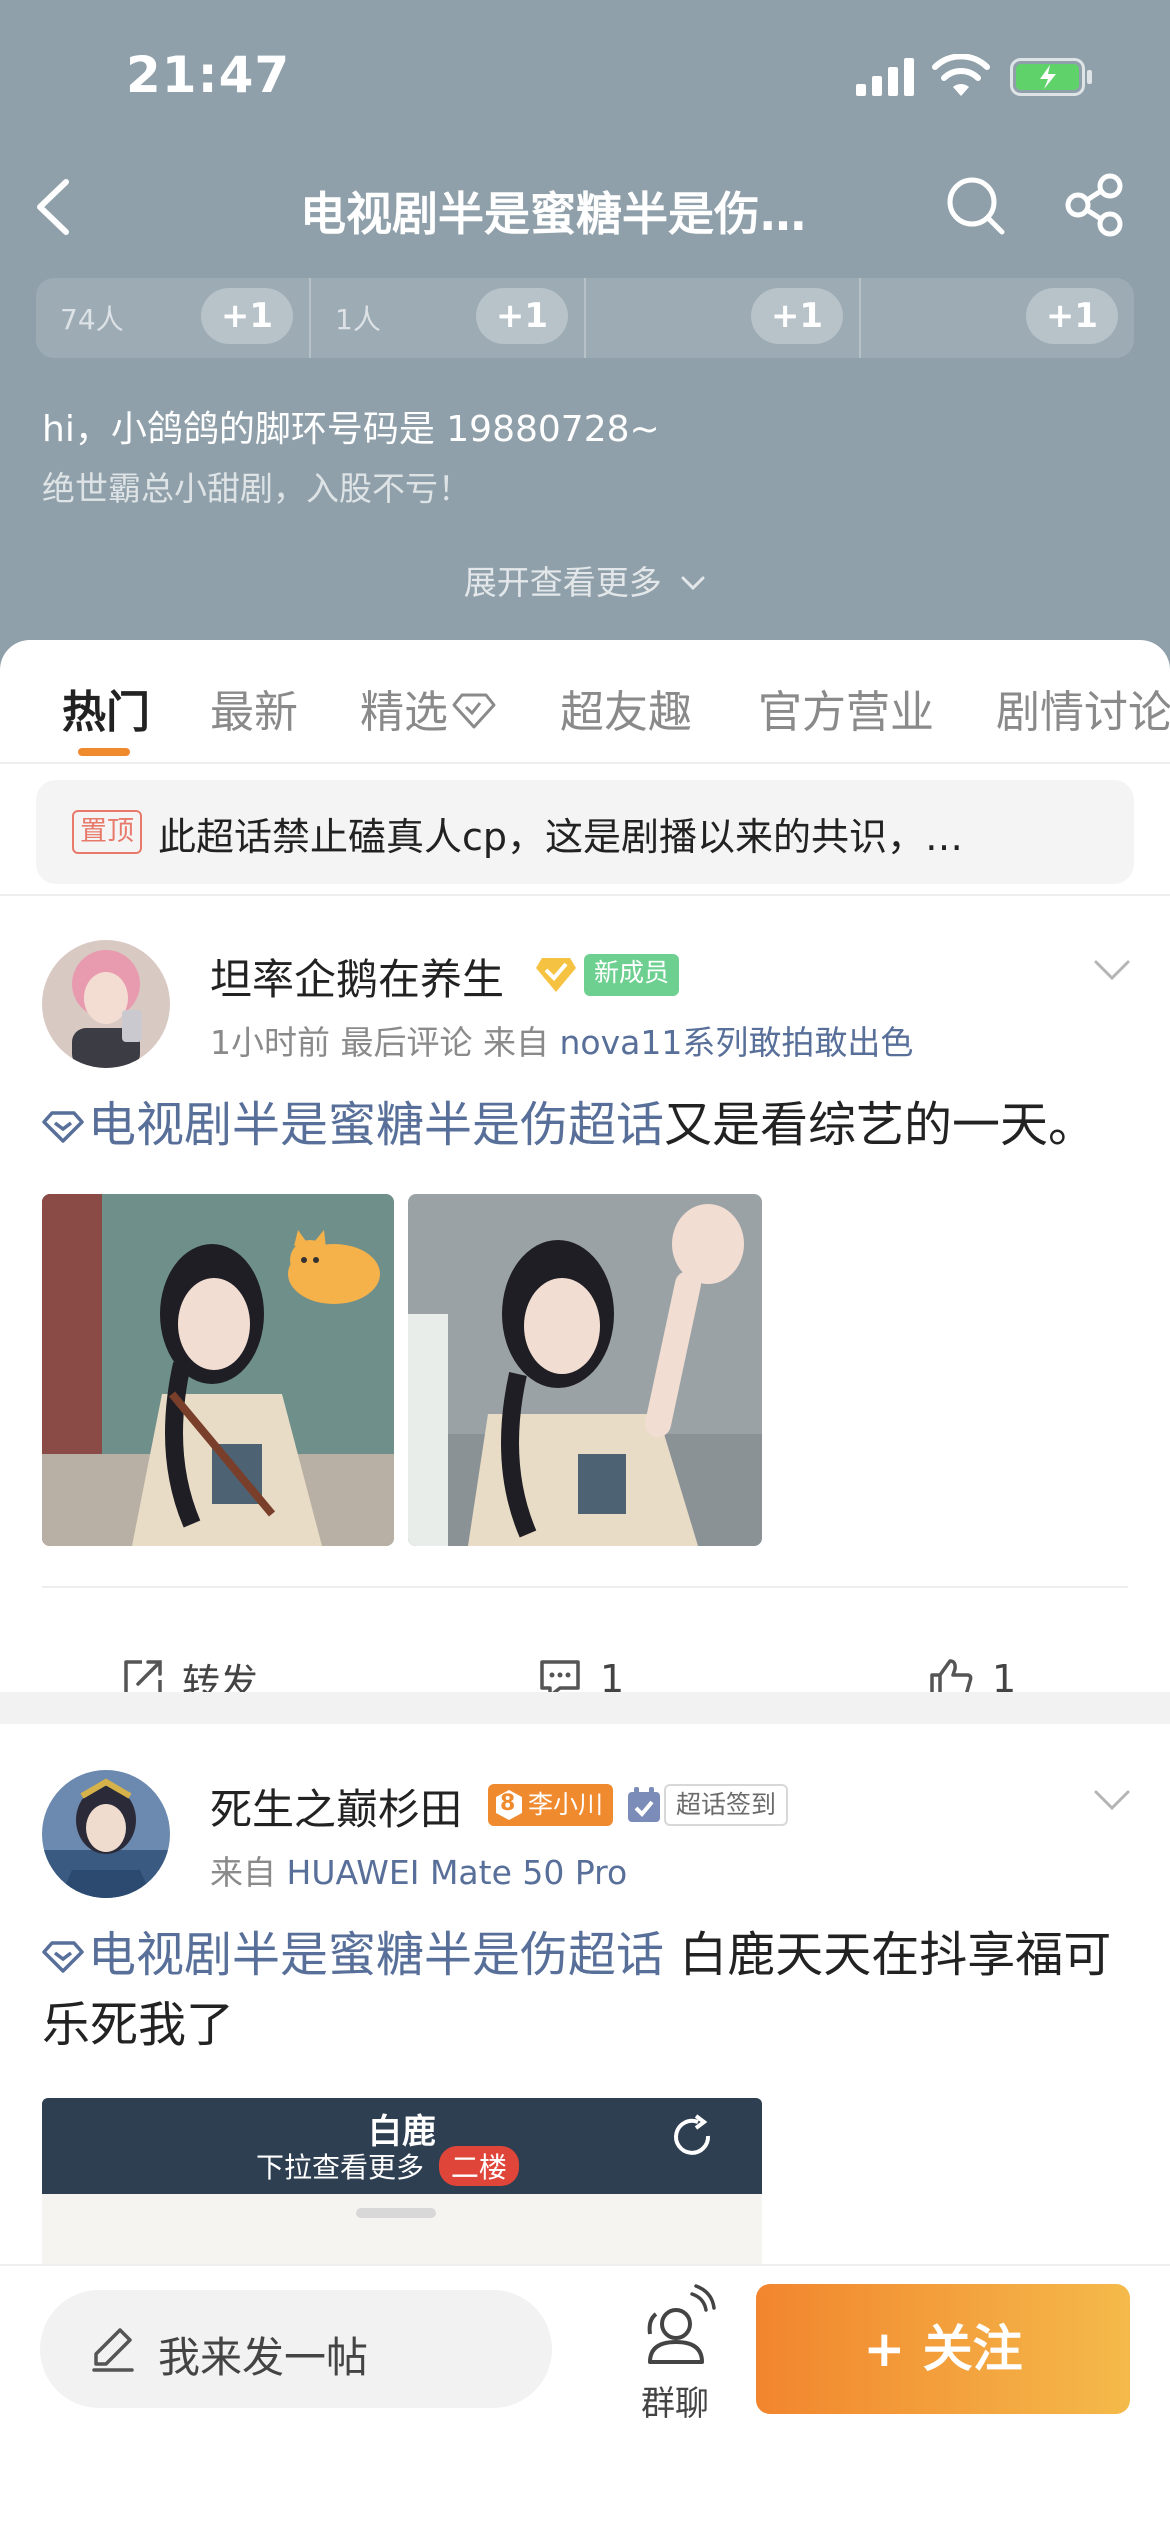 The image size is (1170, 2532). I want to click on intro-subline: 绝世霸总小甜剧，入股不亏！, so click(256, 488).